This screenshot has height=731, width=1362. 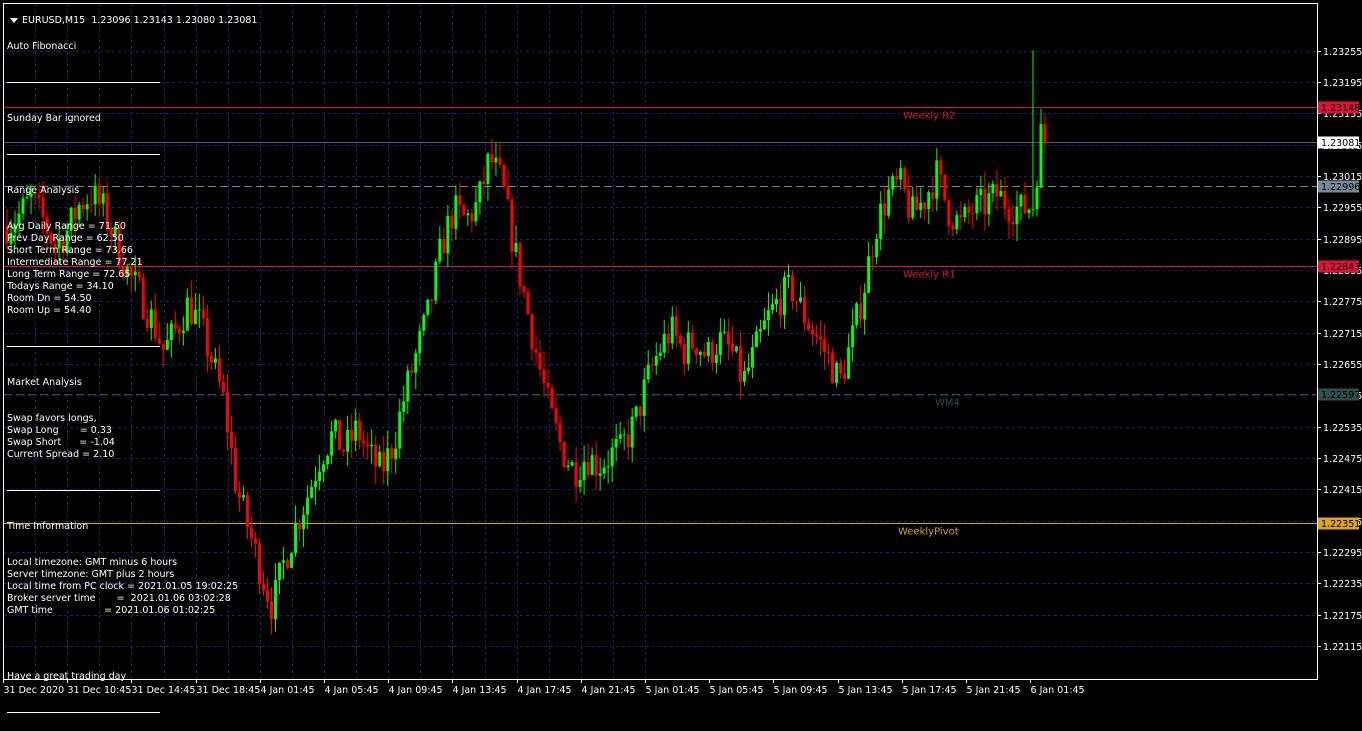 I want to click on x-tick-label: 5 Jan 21:45, so click(x=994, y=690).